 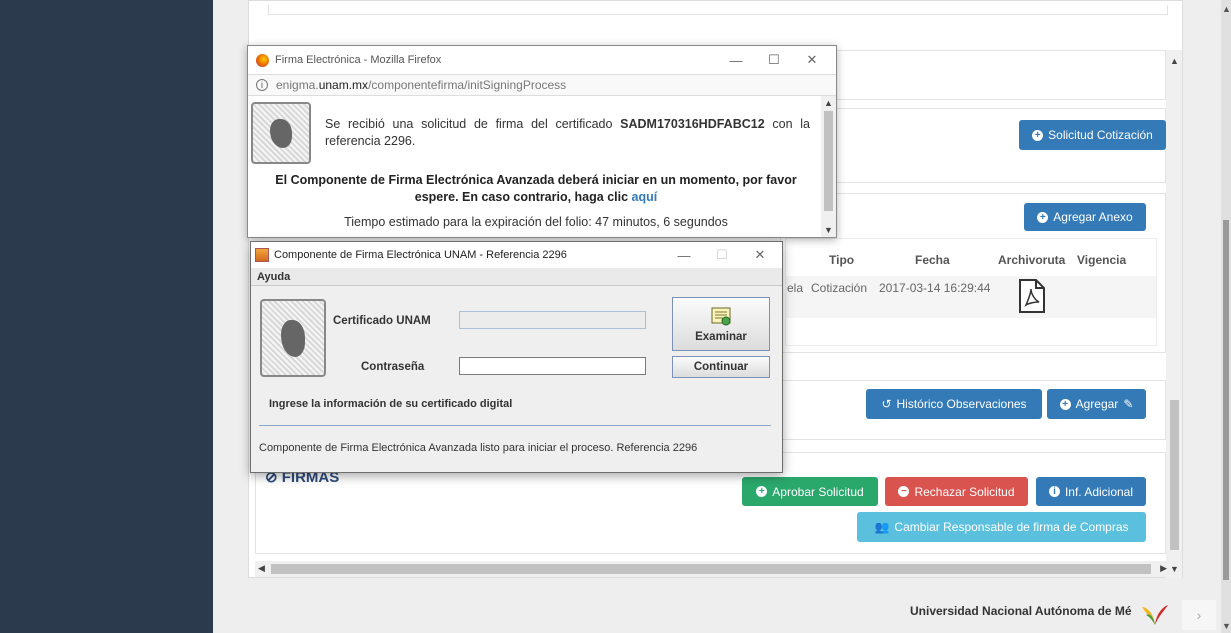 I want to click on th-fecha: Fecha, so click(x=932, y=260).